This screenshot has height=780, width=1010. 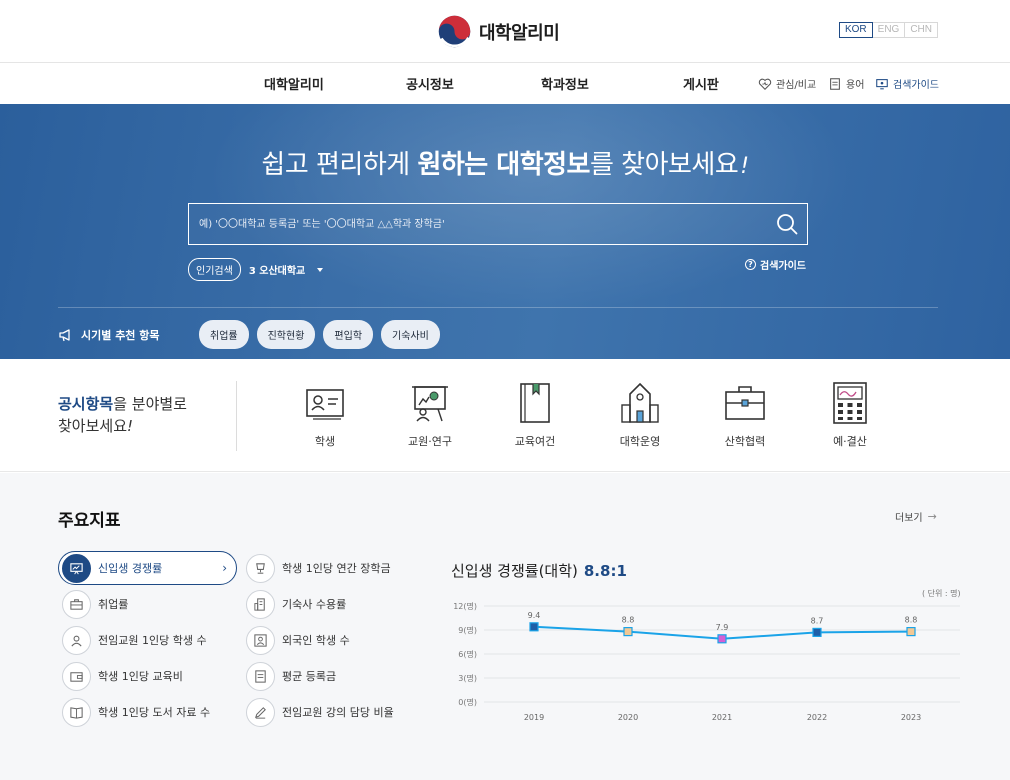 I want to click on indicator-foreign-students: 외국인 학생 수, so click(x=298, y=640).